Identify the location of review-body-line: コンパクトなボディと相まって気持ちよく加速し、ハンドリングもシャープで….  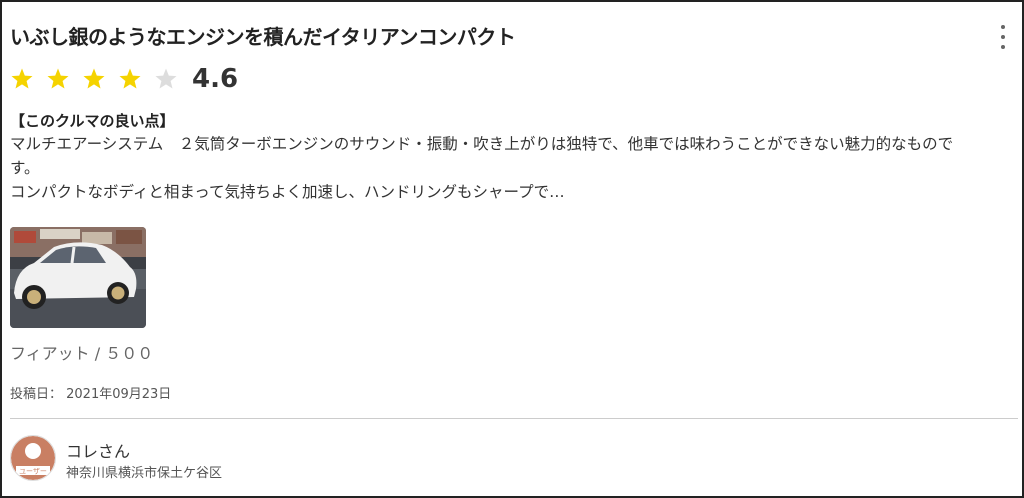
(287, 192).